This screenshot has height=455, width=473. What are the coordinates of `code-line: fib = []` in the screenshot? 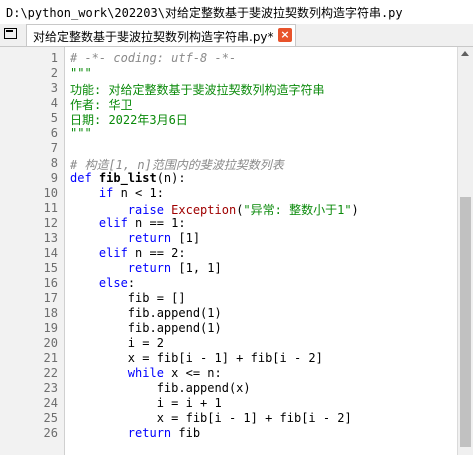 It's located at (128, 298).